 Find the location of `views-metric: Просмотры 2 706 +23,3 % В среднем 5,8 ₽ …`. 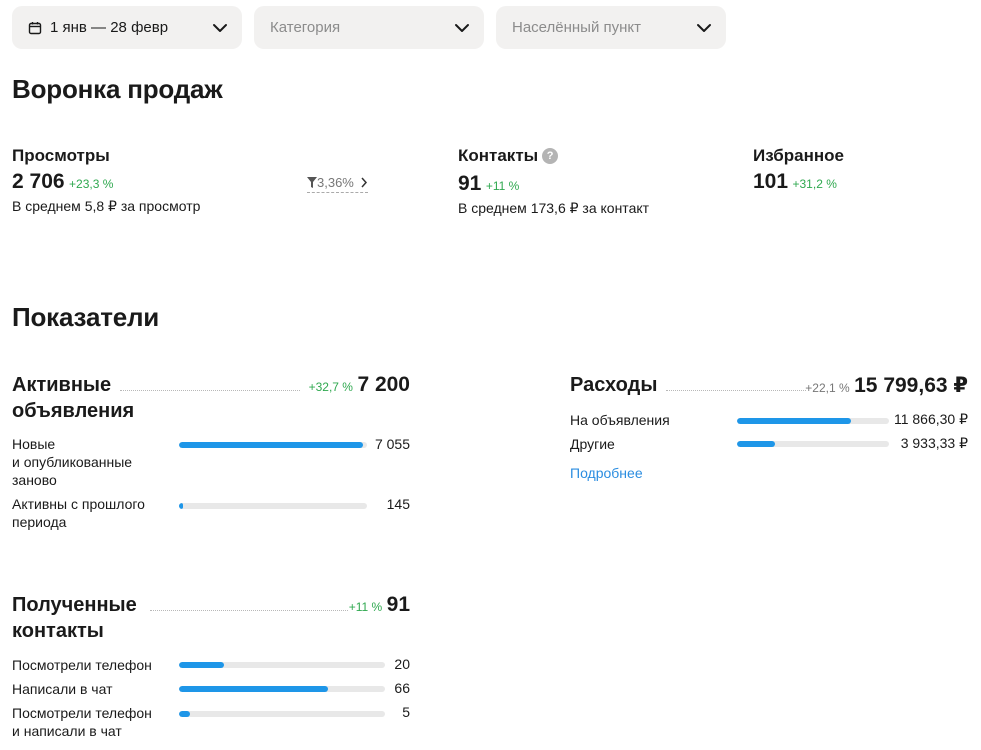

views-metric: Просмотры 2 706 +23,3 % В среднем 5,8 ₽ … is located at coordinates (106, 180).